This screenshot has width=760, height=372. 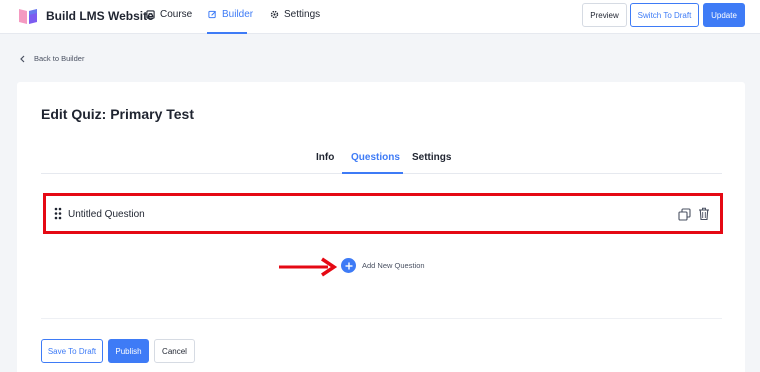 What do you see at coordinates (604, 15) in the screenshot?
I see `preview-button: Preview` at bounding box center [604, 15].